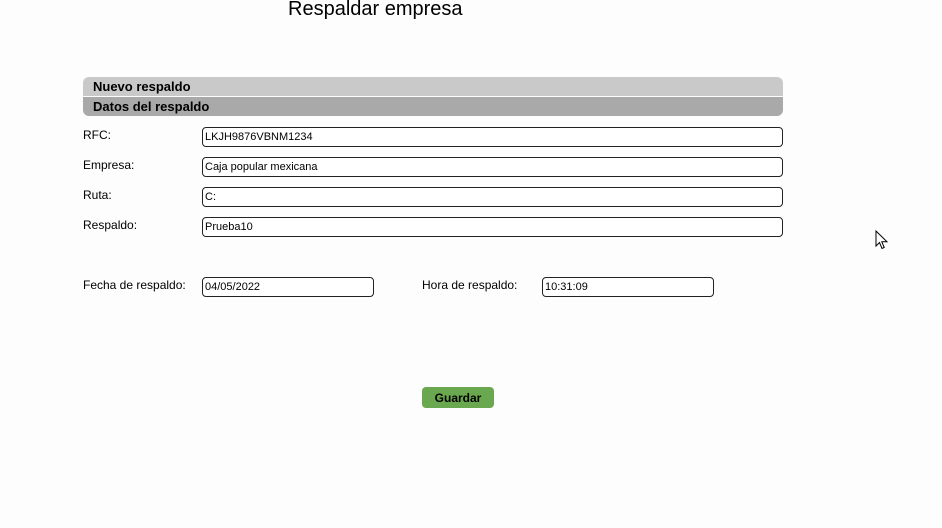  Describe the element at coordinates (492, 197) in the screenshot. I see `ruta-field` at that location.